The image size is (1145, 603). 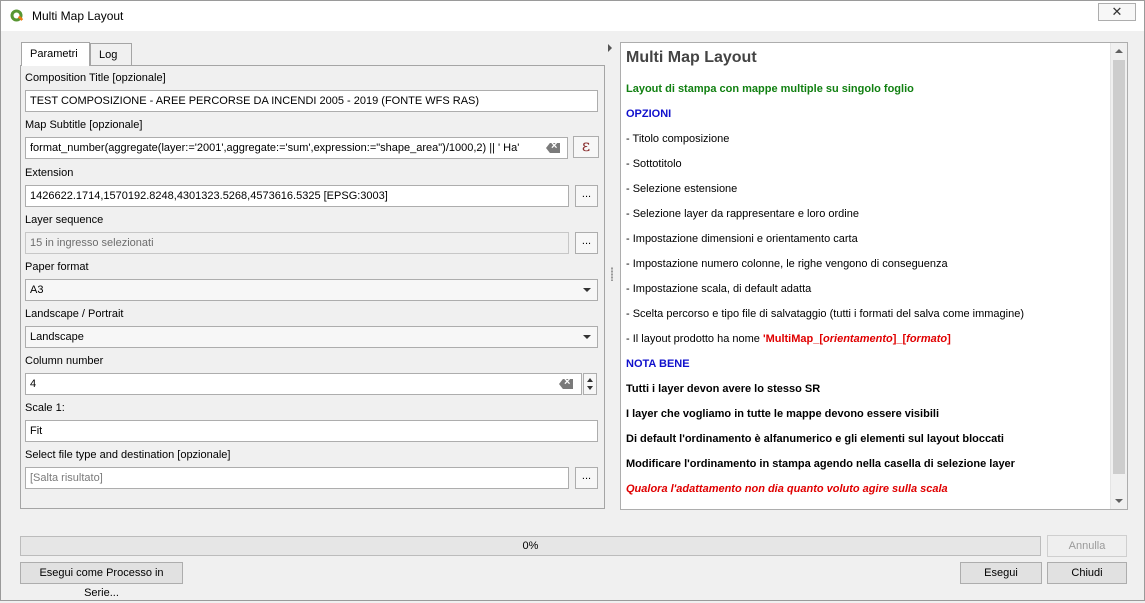 I want to click on column-number-input: 4, so click(x=303, y=384).